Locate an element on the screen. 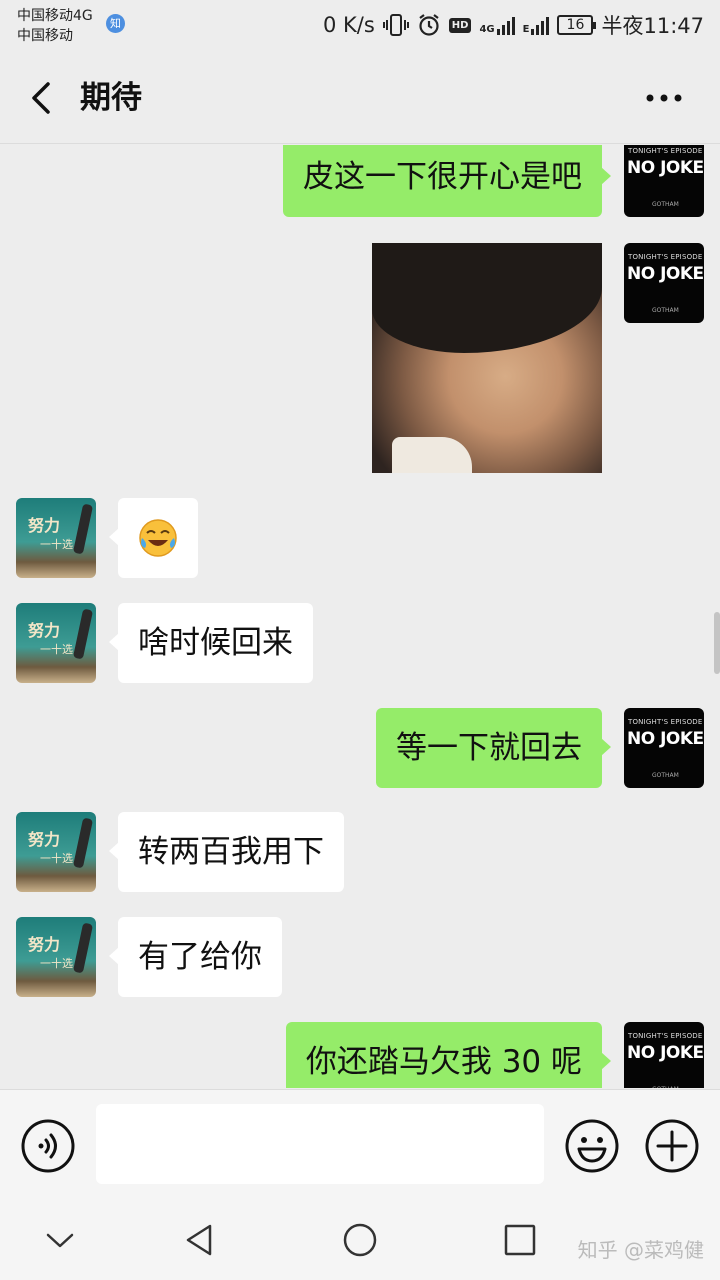 The image size is (720, 1280). chat-header: 期待 is located at coordinates (360, 98).